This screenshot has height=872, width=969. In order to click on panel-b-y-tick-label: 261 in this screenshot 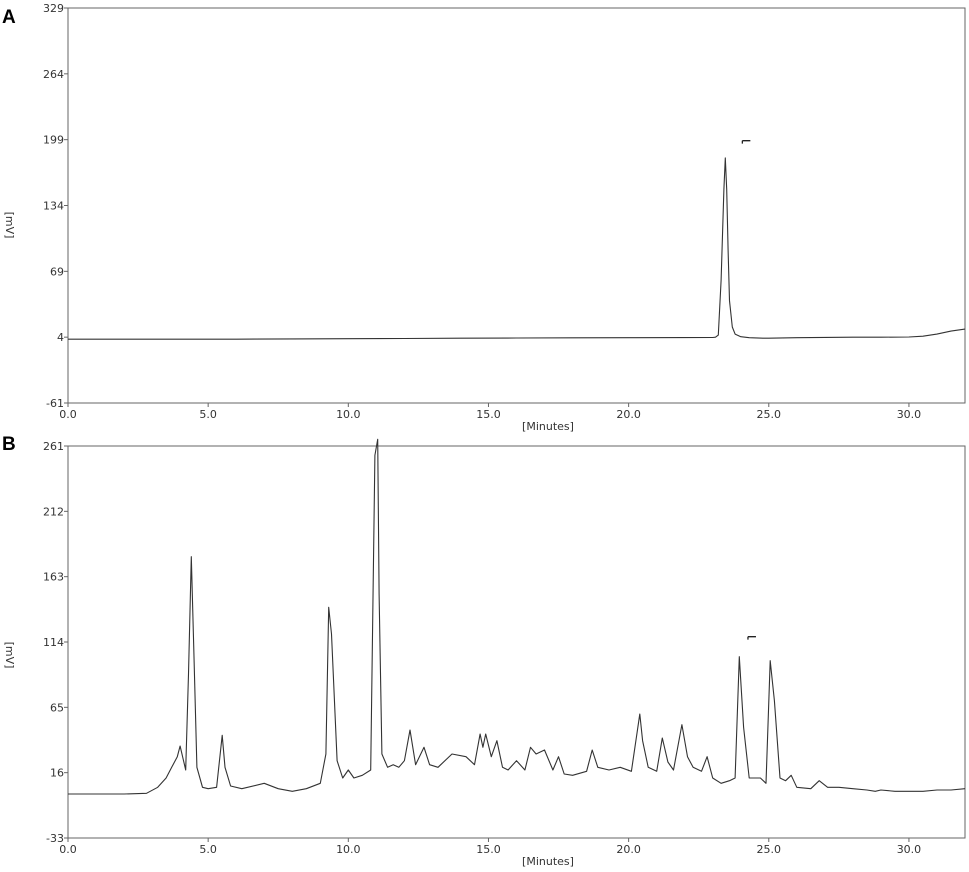, I will do `click(53, 446)`.